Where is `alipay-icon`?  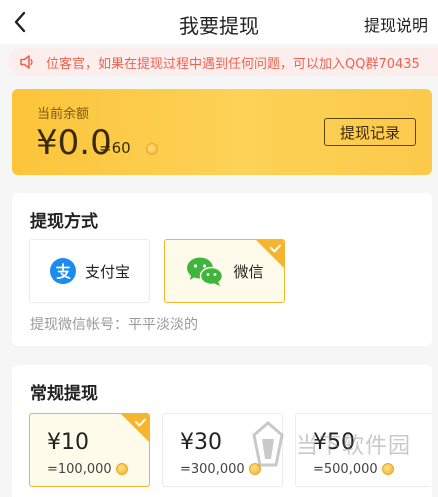 alipay-icon is located at coordinates (62, 271).